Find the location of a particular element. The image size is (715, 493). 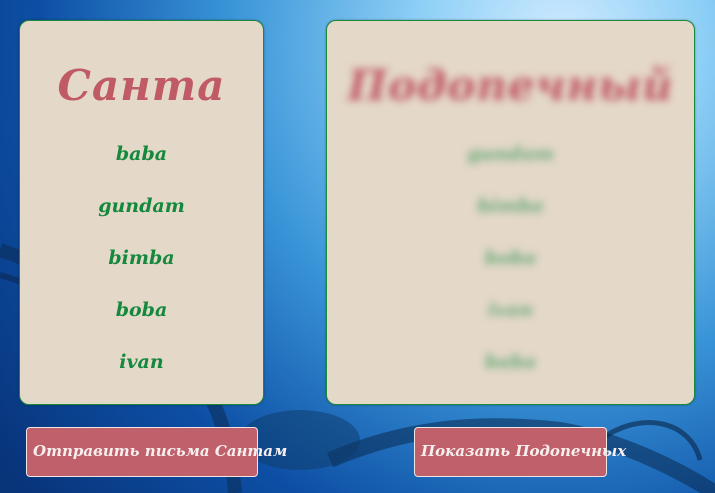

wards-title: Подопечный is located at coordinates (510, 85).